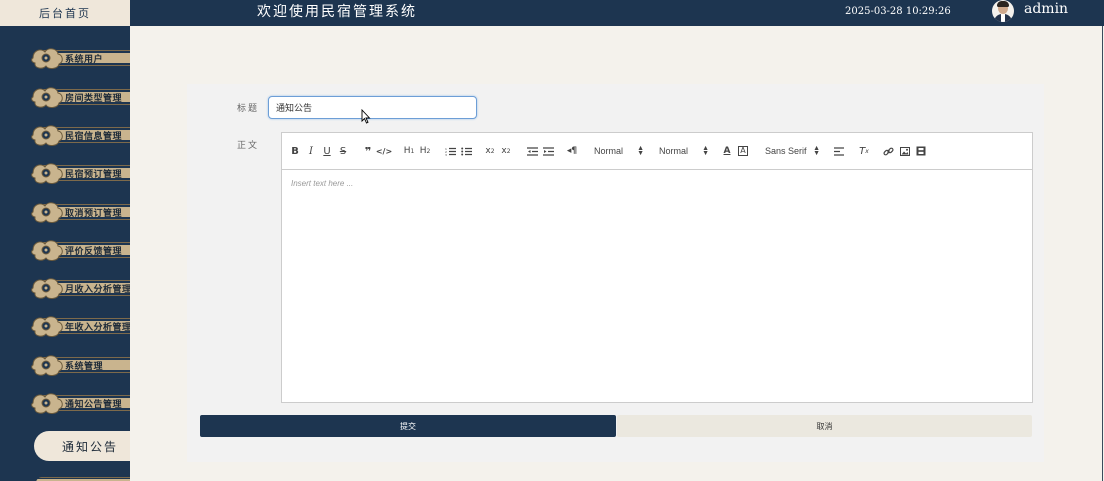 The width and height of the screenshot is (1104, 481). I want to click on user-avatar-icon, so click(1003, 11).